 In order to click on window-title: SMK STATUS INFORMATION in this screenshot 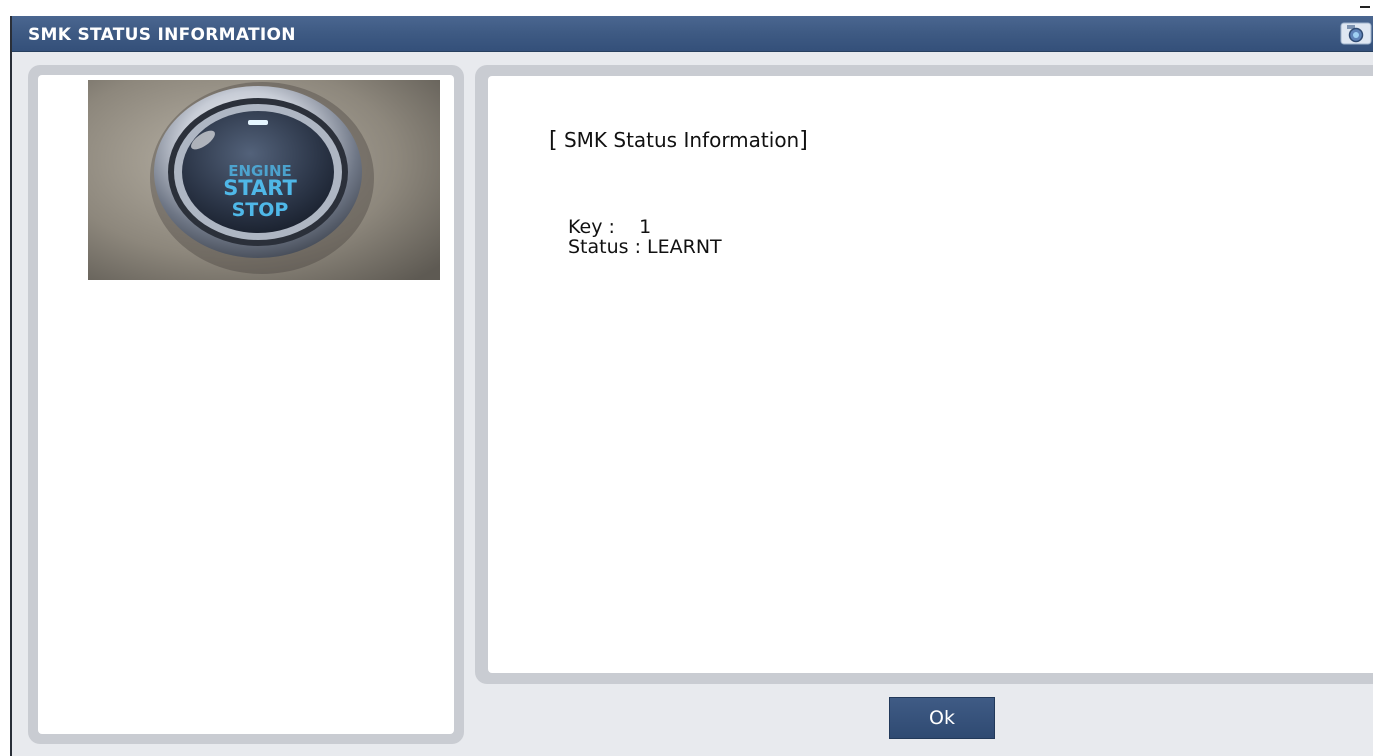, I will do `click(162, 35)`.